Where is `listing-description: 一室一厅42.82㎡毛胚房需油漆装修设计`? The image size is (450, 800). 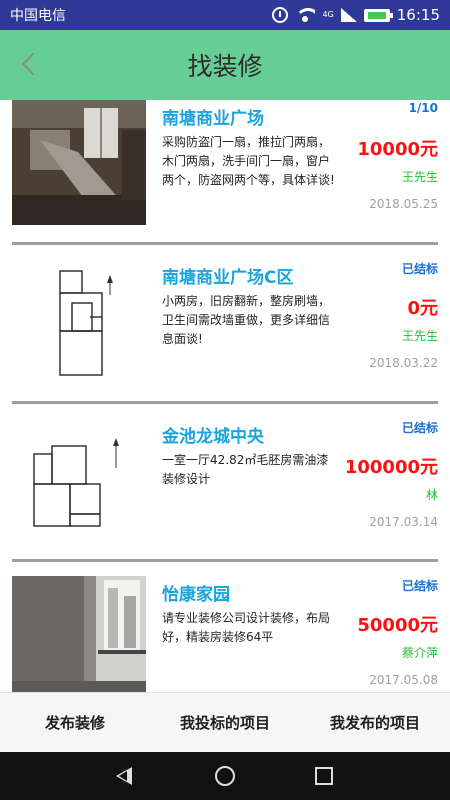
listing-description: 一室一厅42.82㎡毛胚房需油漆装修设计 is located at coordinates (245, 469).